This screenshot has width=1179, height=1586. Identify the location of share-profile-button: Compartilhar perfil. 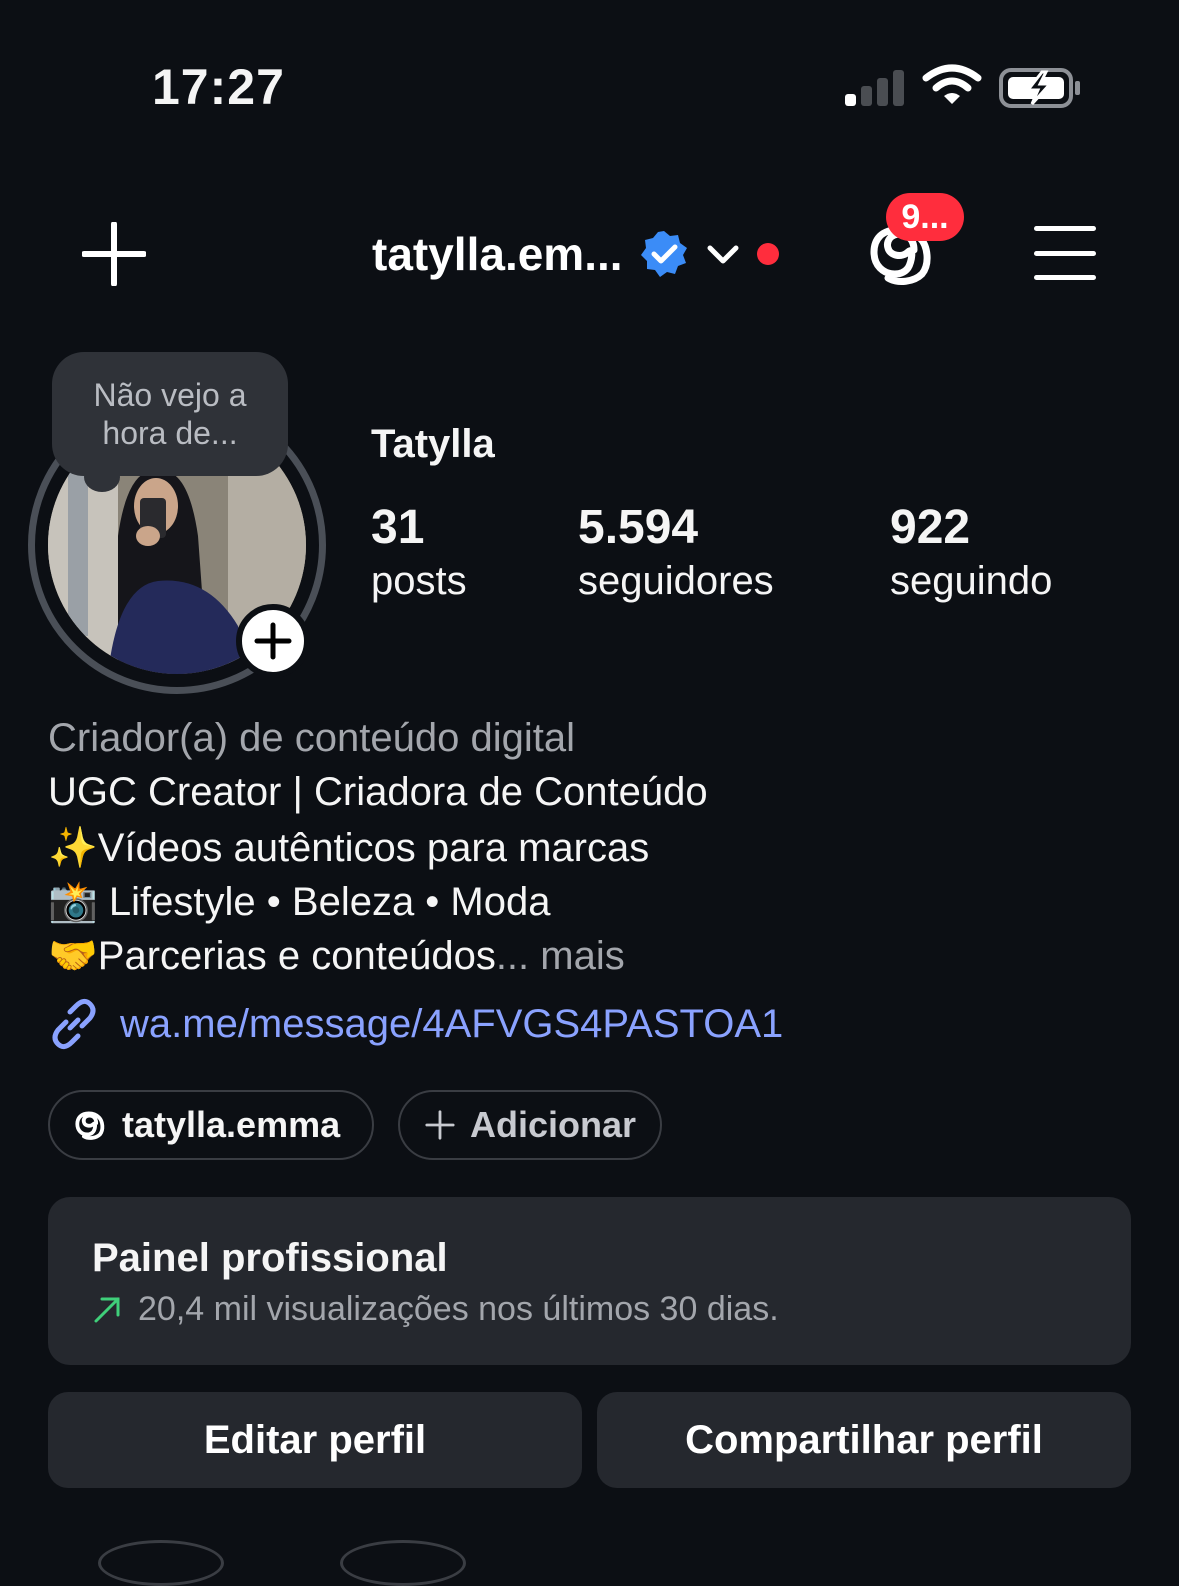
(864, 1440).